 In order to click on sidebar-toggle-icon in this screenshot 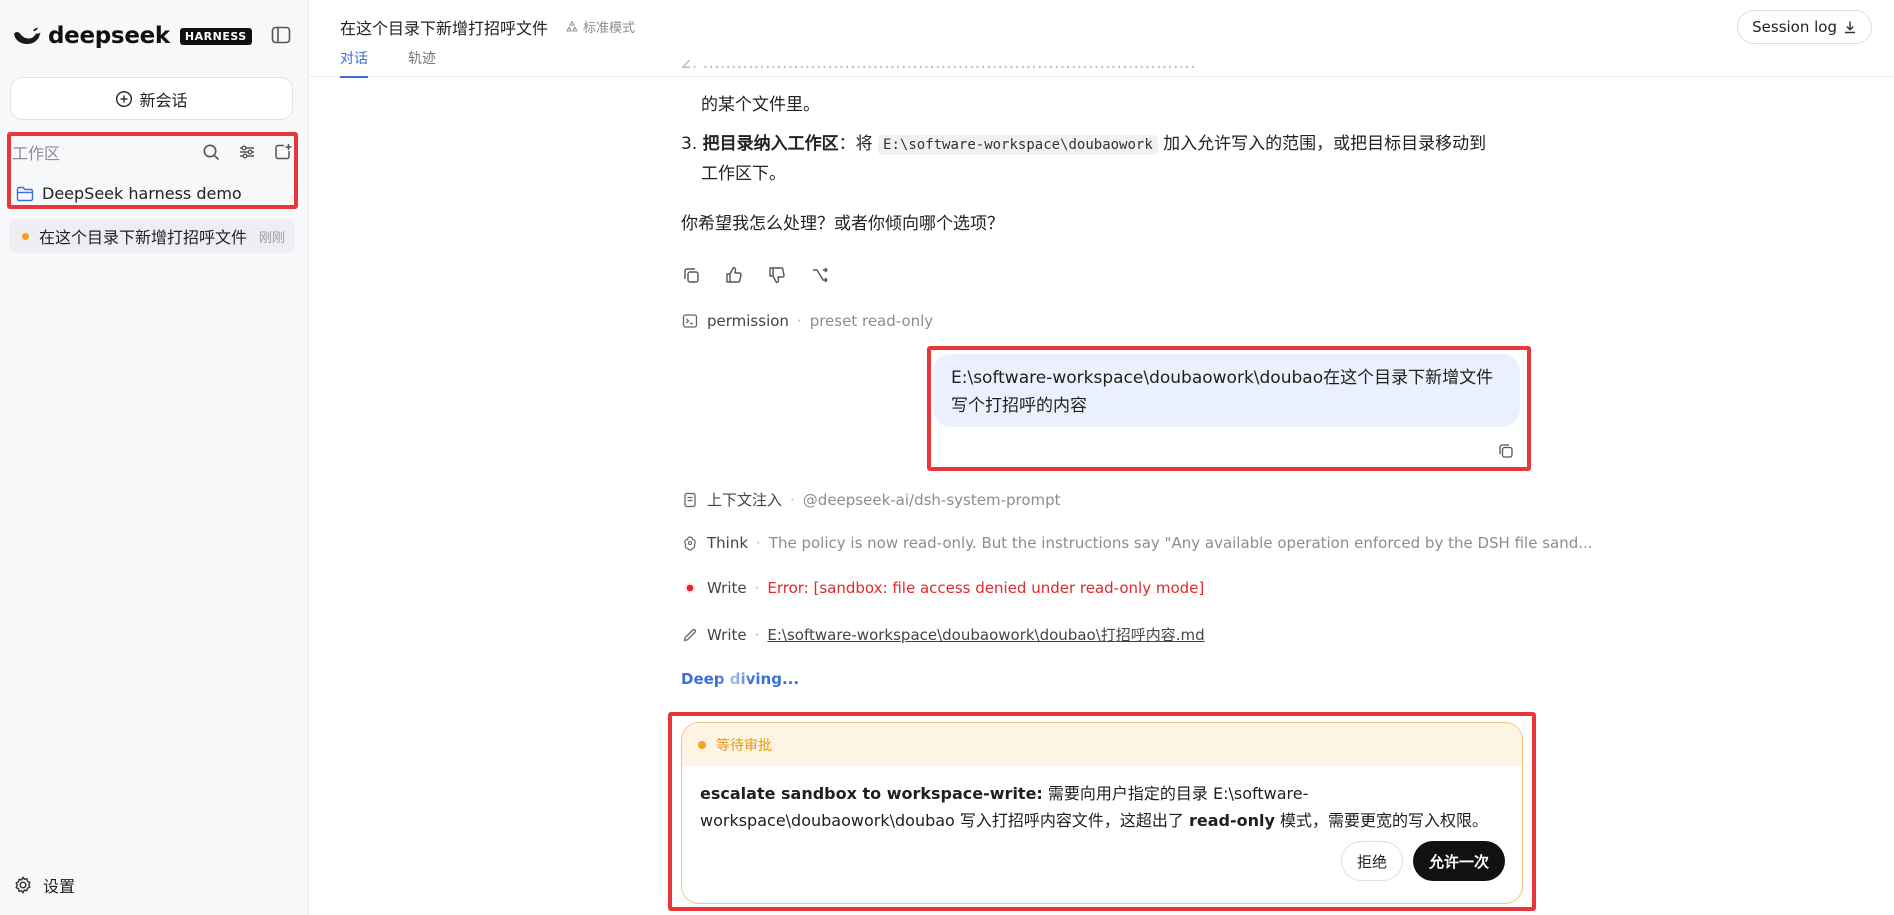, I will do `click(281, 35)`.